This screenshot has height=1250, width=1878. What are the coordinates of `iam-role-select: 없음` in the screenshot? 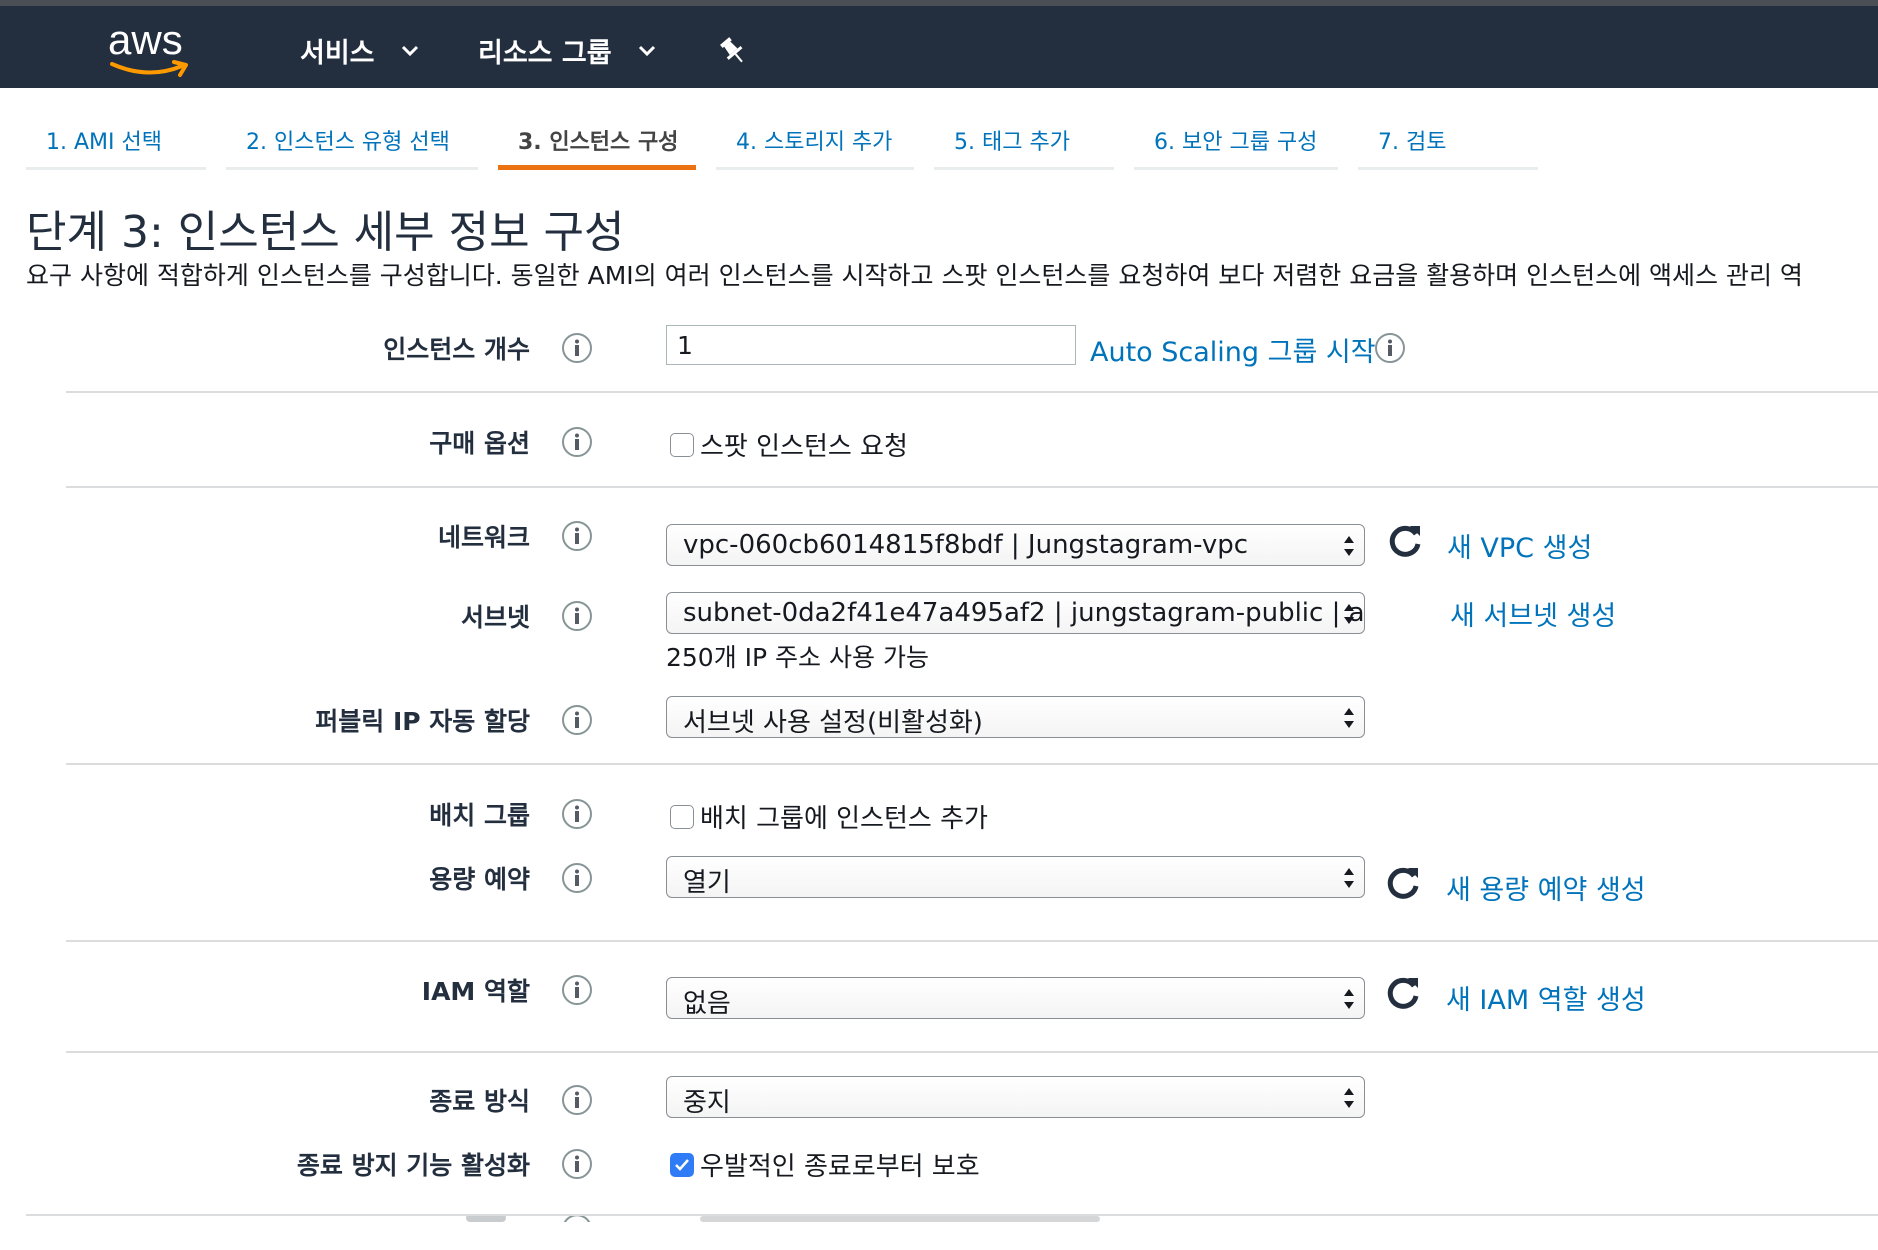 It's located at (1015, 998).